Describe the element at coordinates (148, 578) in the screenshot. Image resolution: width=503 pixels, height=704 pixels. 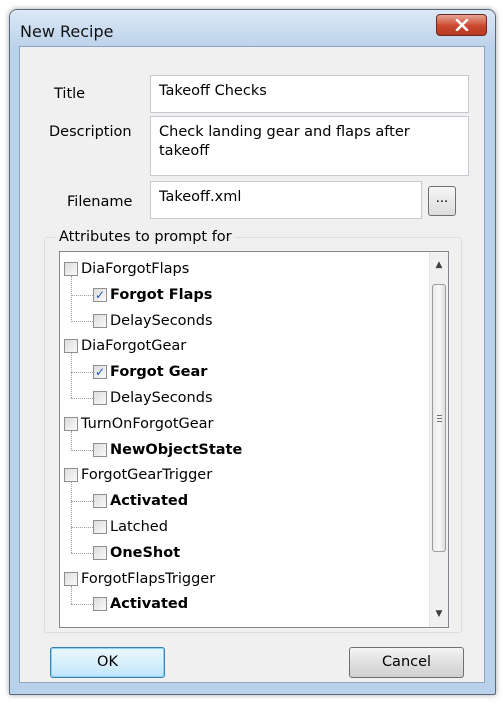
I see `tree-node-label: ForgotFlapsTrigger` at that location.